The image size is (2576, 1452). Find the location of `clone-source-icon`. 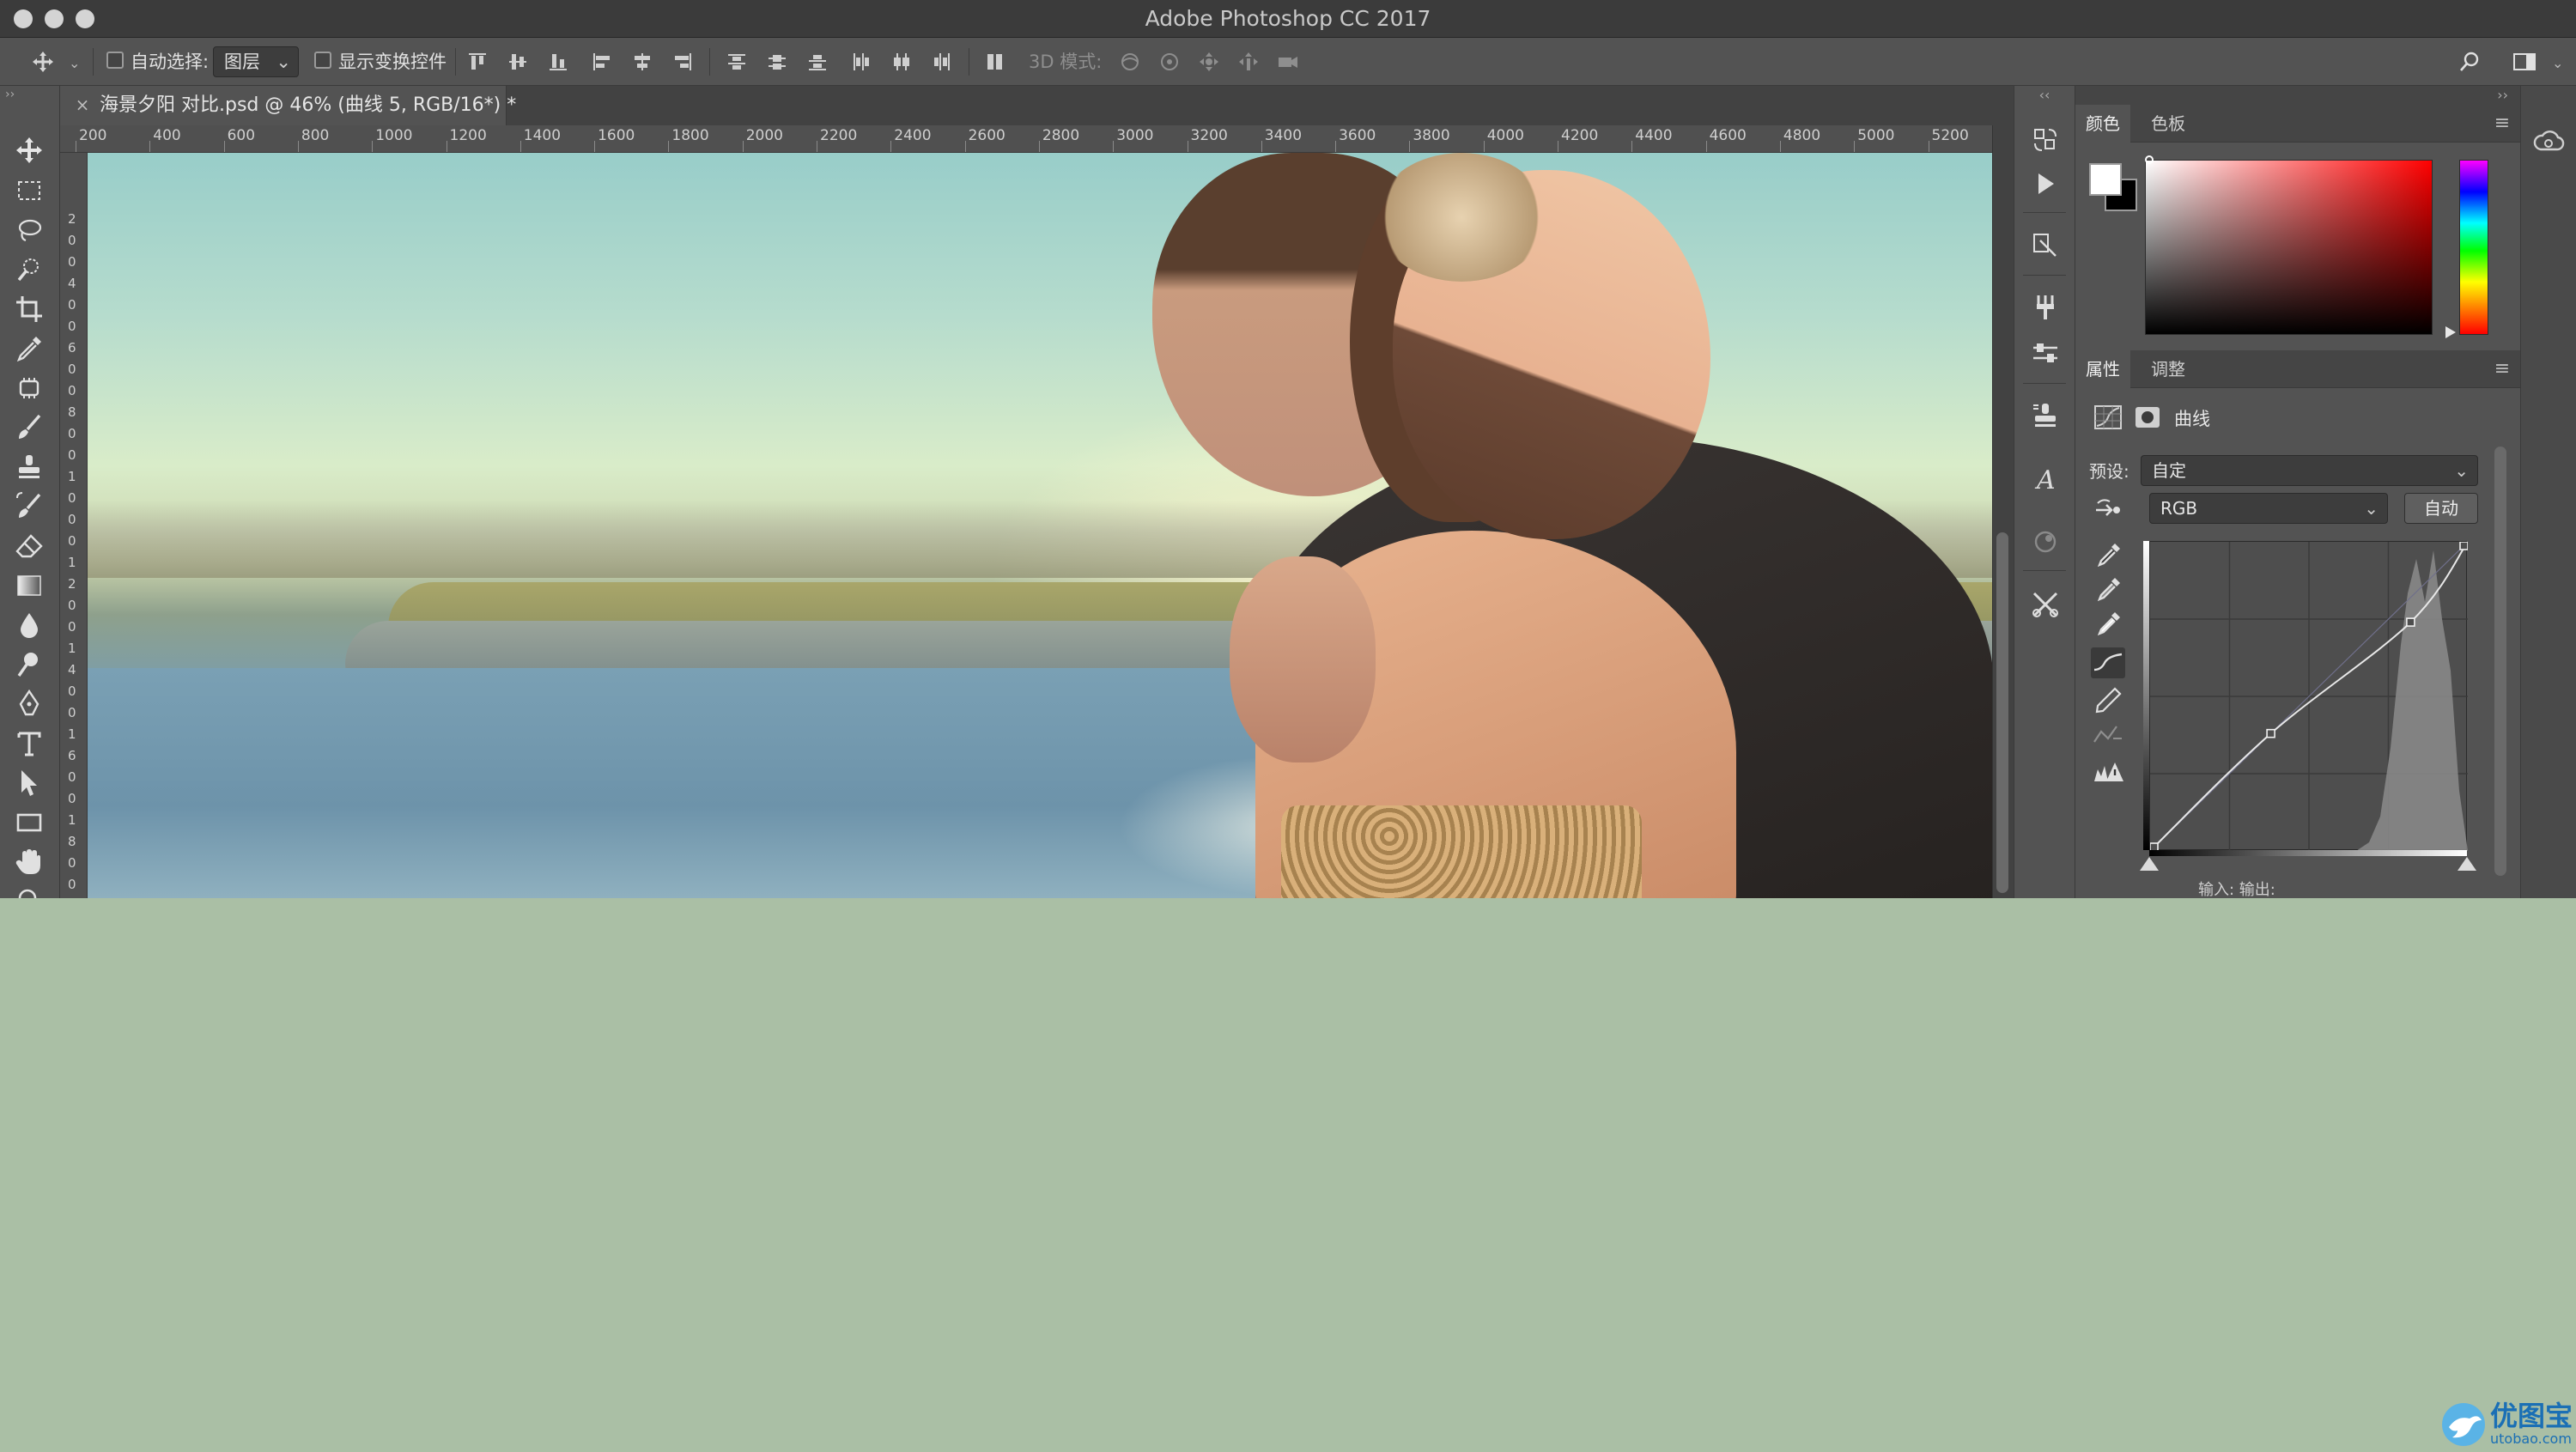

clone-source-icon is located at coordinates (2046, 415).